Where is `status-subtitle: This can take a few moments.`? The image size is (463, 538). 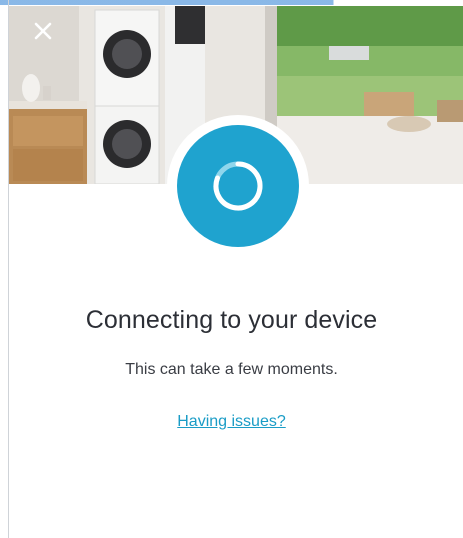 status-subtitle: This can take a few moments. is located at coordinates (231, 369).